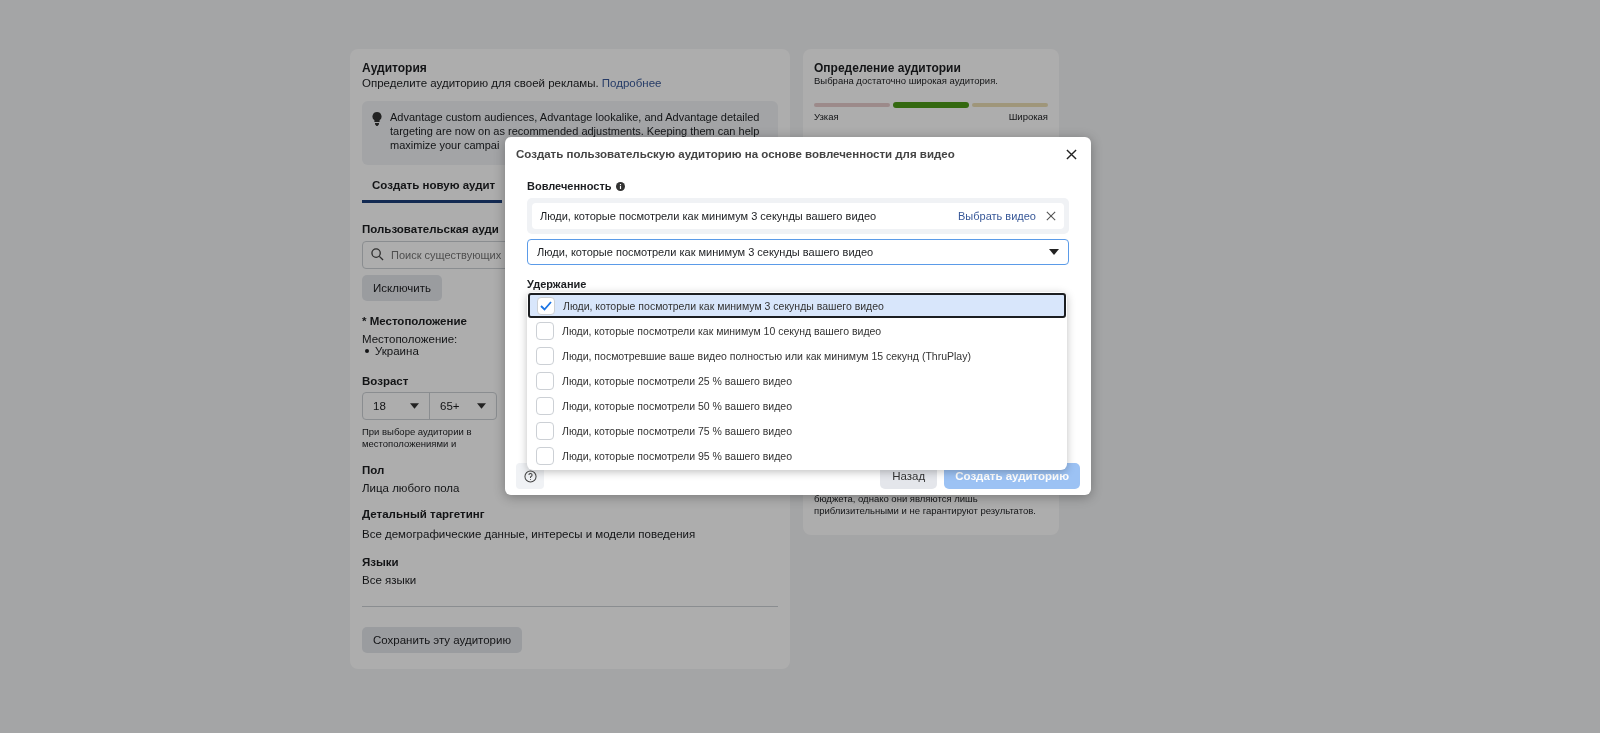 This screenshot has height=733, width=1600. I want to click on gender-value: Лица любого пола, so click(411, 488).